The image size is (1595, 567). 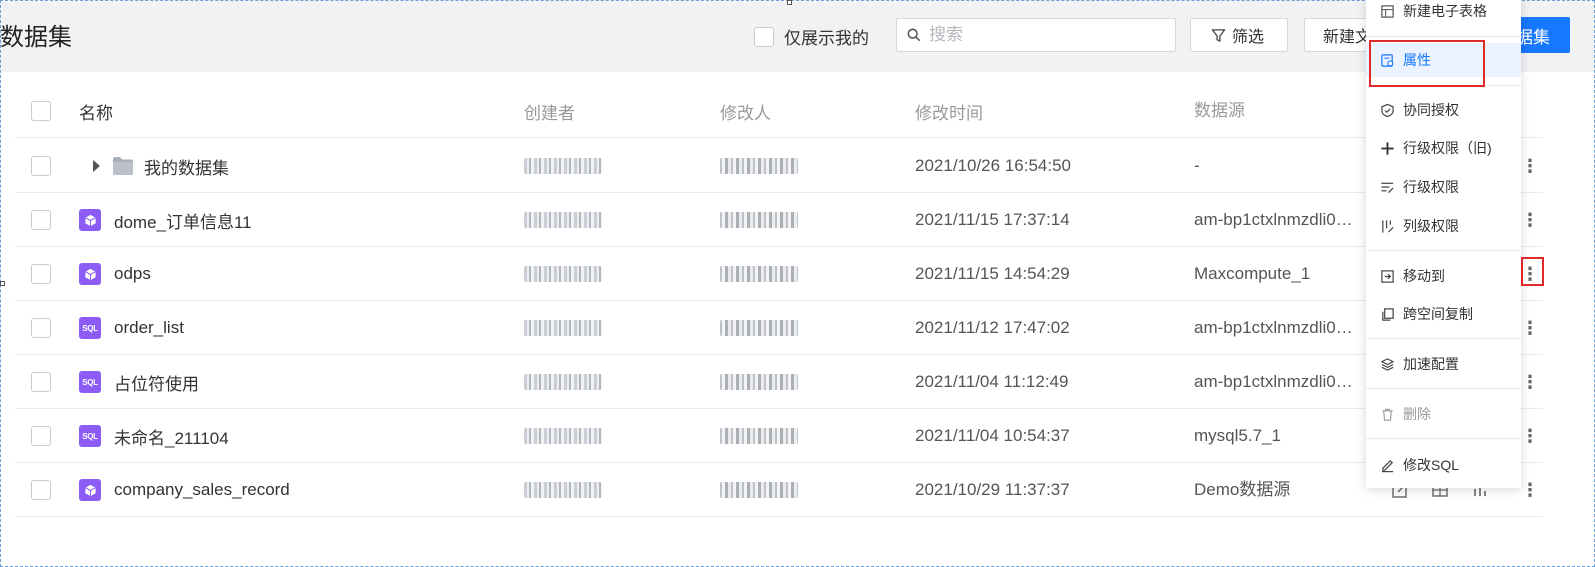 I want to click on data-source: -, so click(x=1197, y=165).